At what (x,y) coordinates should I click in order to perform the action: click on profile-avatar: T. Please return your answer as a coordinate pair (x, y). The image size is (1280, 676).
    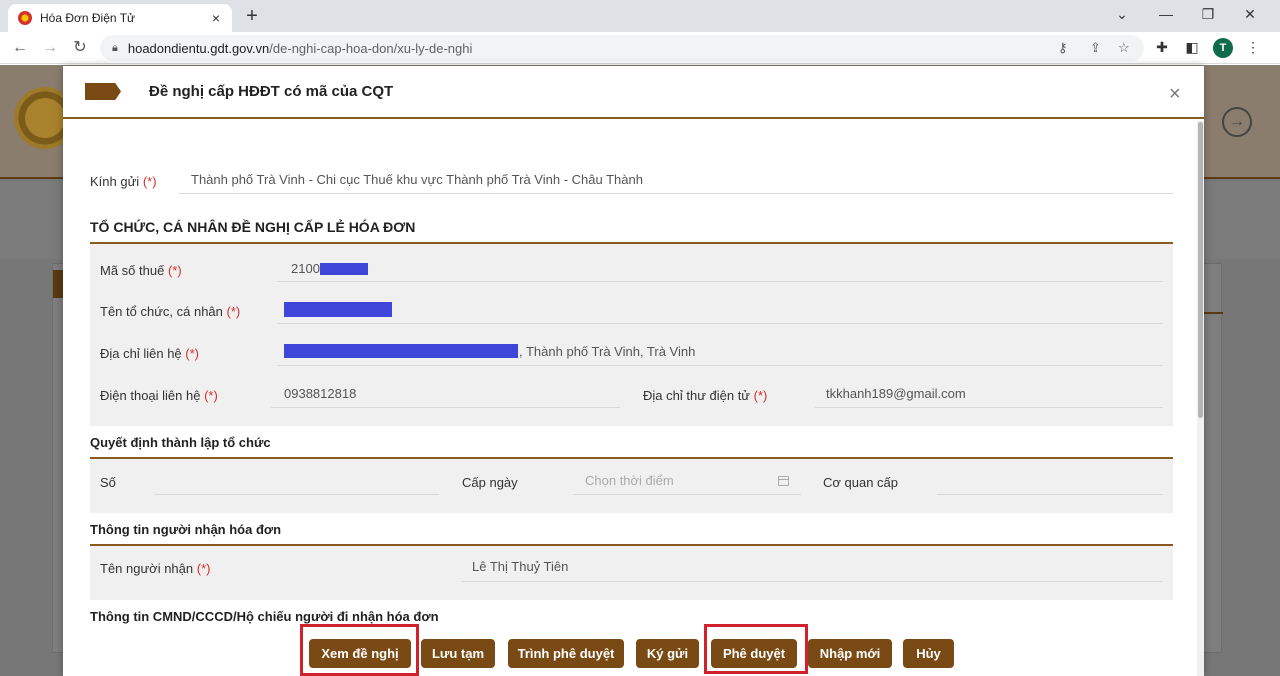
    Looking at the image, I should click on (1223, 48).